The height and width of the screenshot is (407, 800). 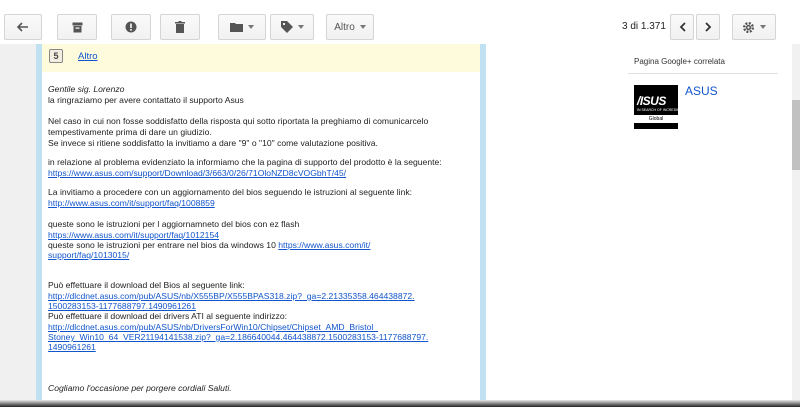 I want to click on more-label: Altro, so click(x=344, y=27).